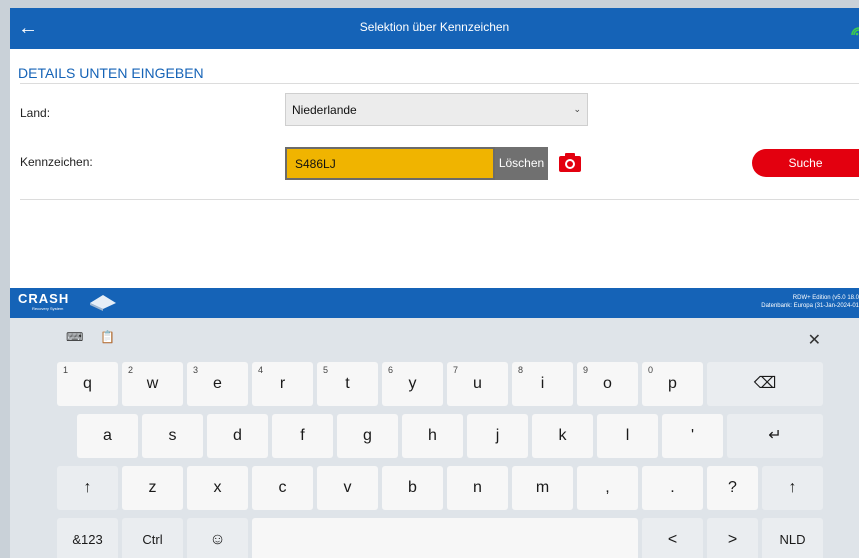 Image resolution: width=859 pixels, height=558 pixels. What do you see at coordinates (607, 488) in the screenshot?
I see `key-comma: ,` at bounding box center [607, 488].